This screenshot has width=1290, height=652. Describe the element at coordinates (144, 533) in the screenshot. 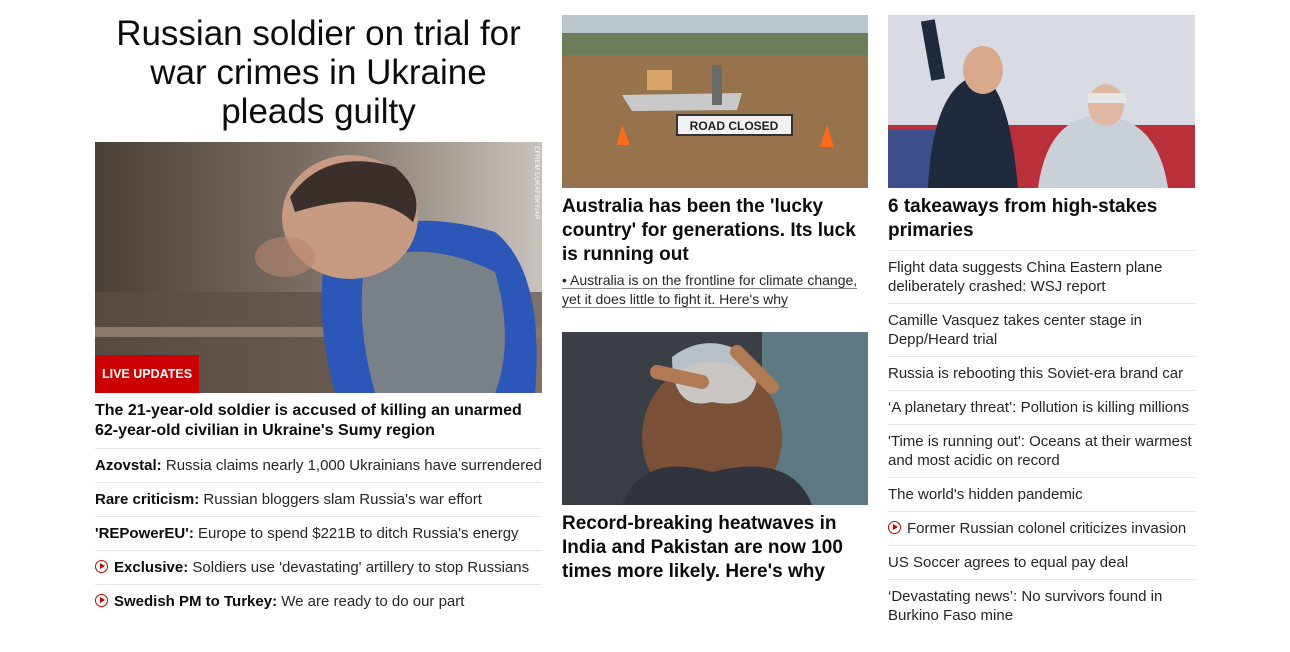

I see `item-kicker: 'REPowerEU':` at that location.